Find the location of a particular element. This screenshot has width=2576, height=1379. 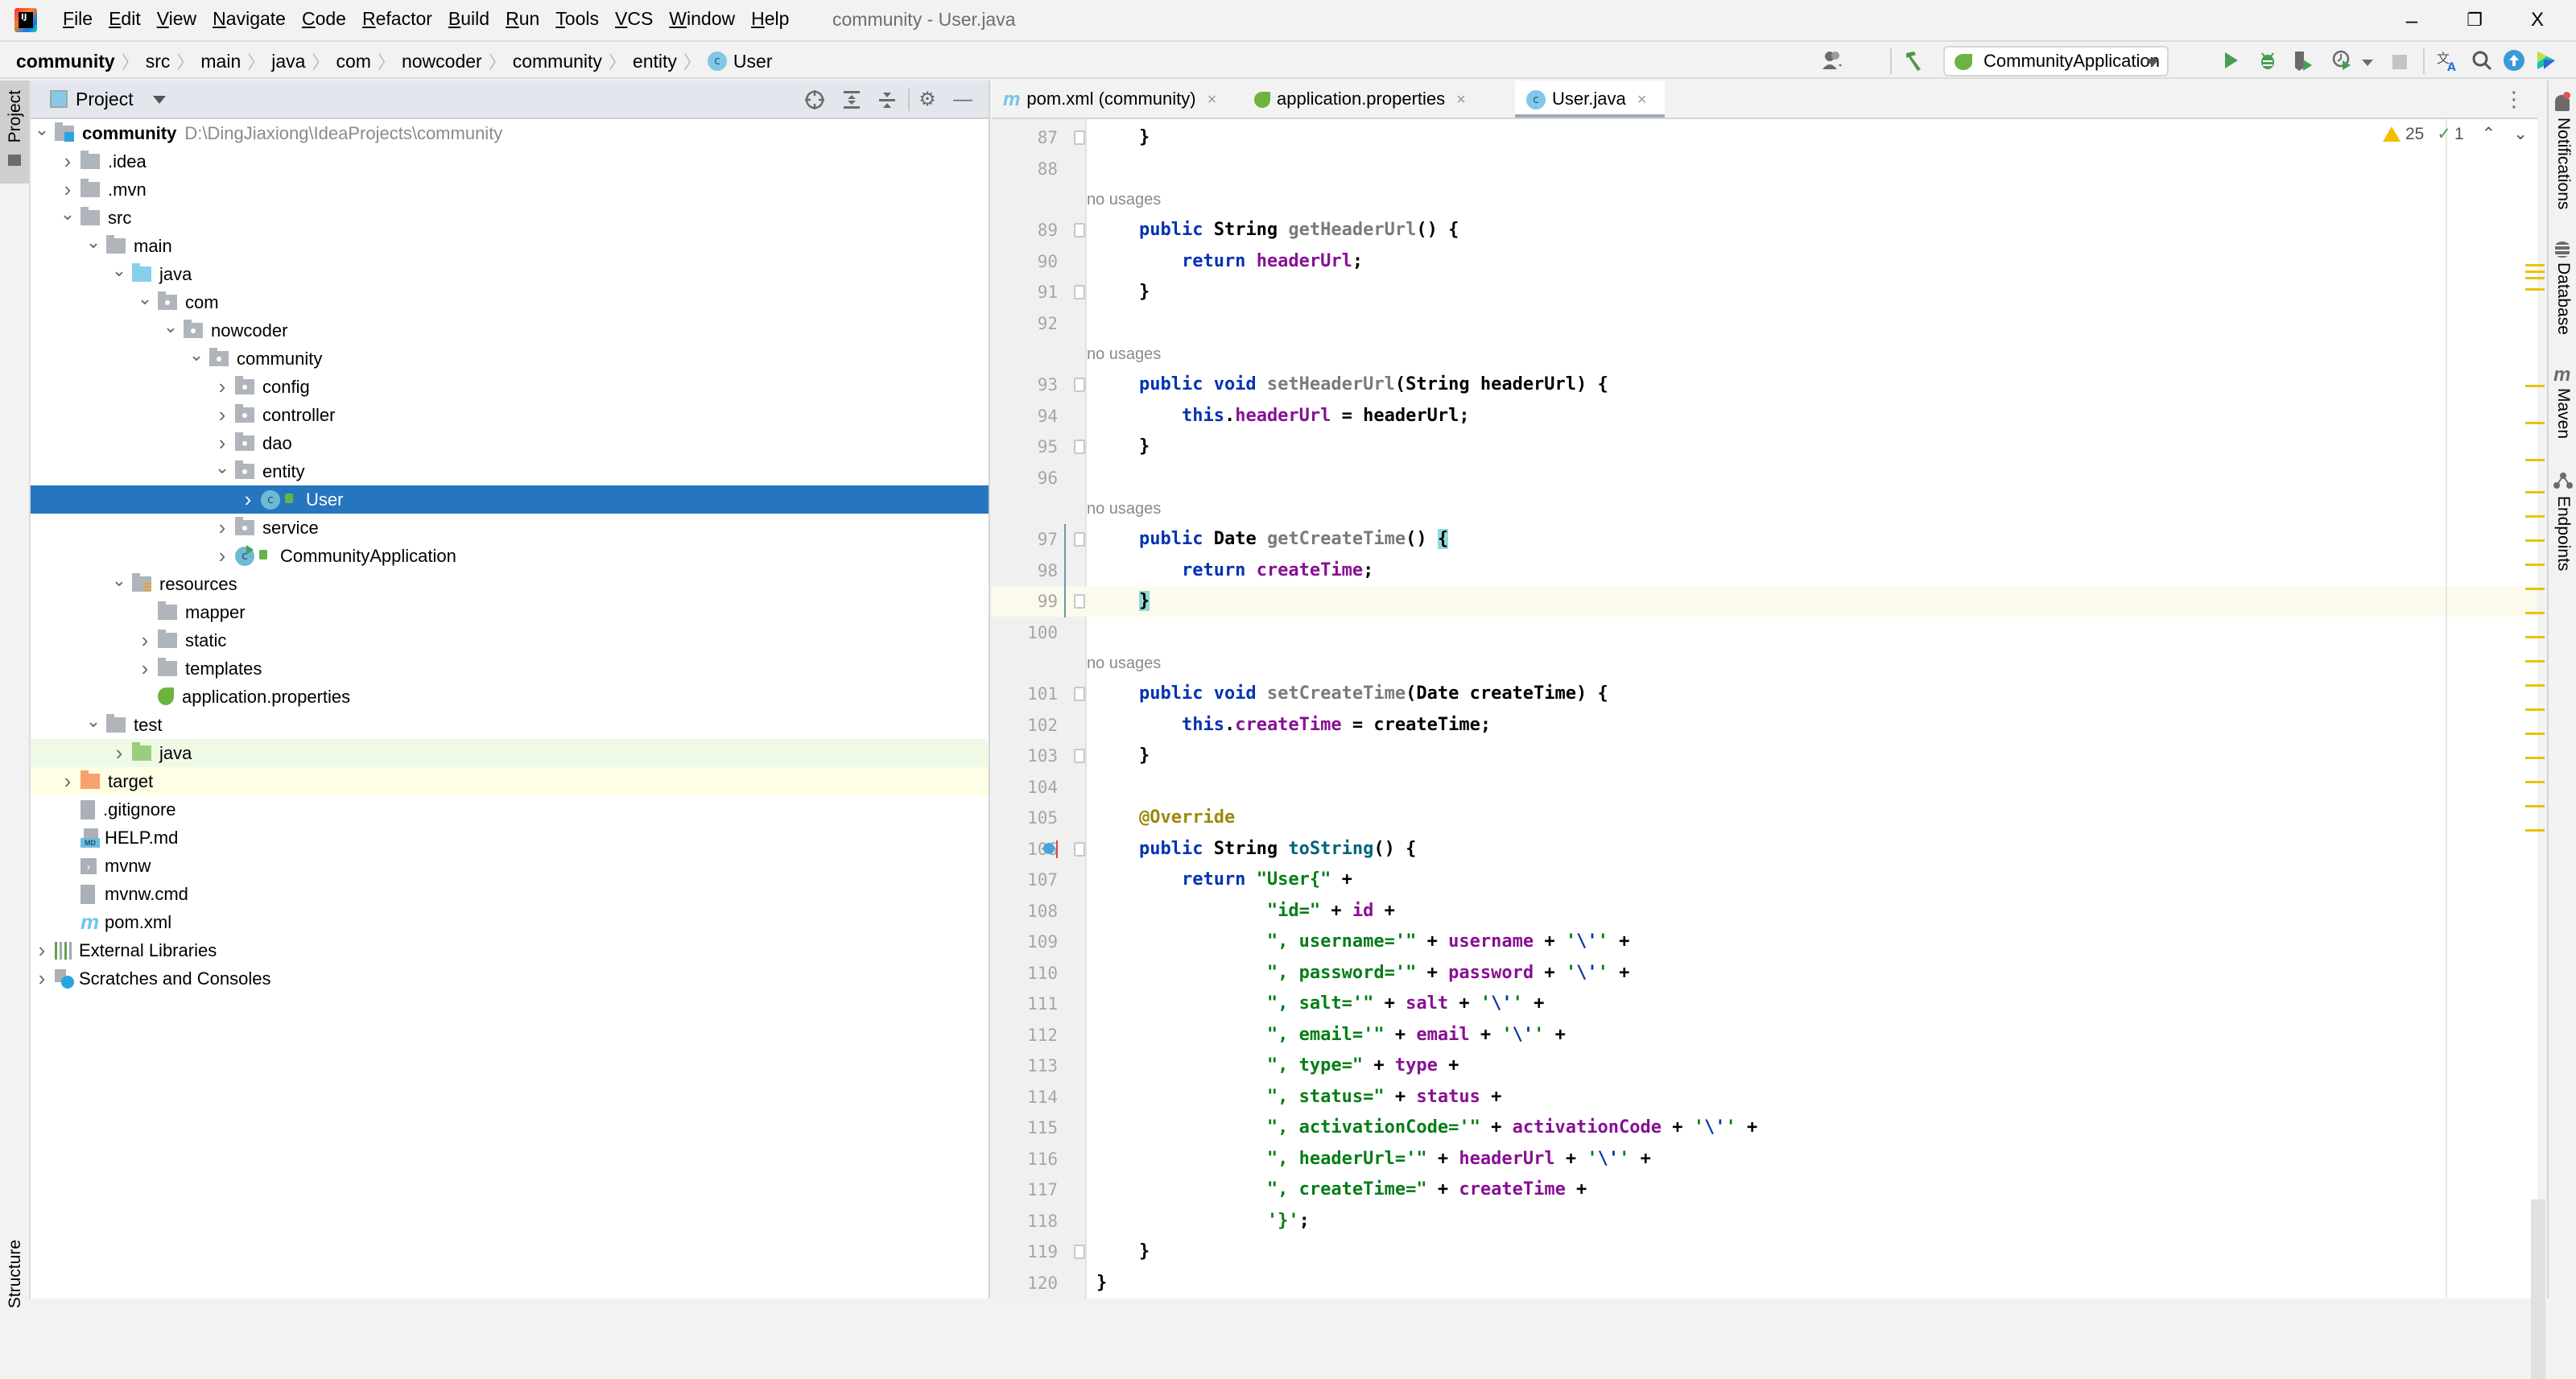

vertical-scrollbar is located at coordinates (2538, 1289).